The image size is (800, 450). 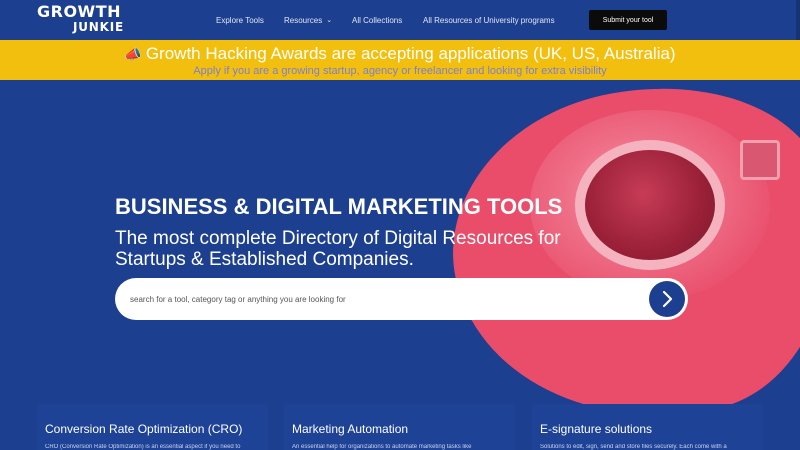 I want to click on chevron-down-icon: ⌄, so click(x=329, y=20).